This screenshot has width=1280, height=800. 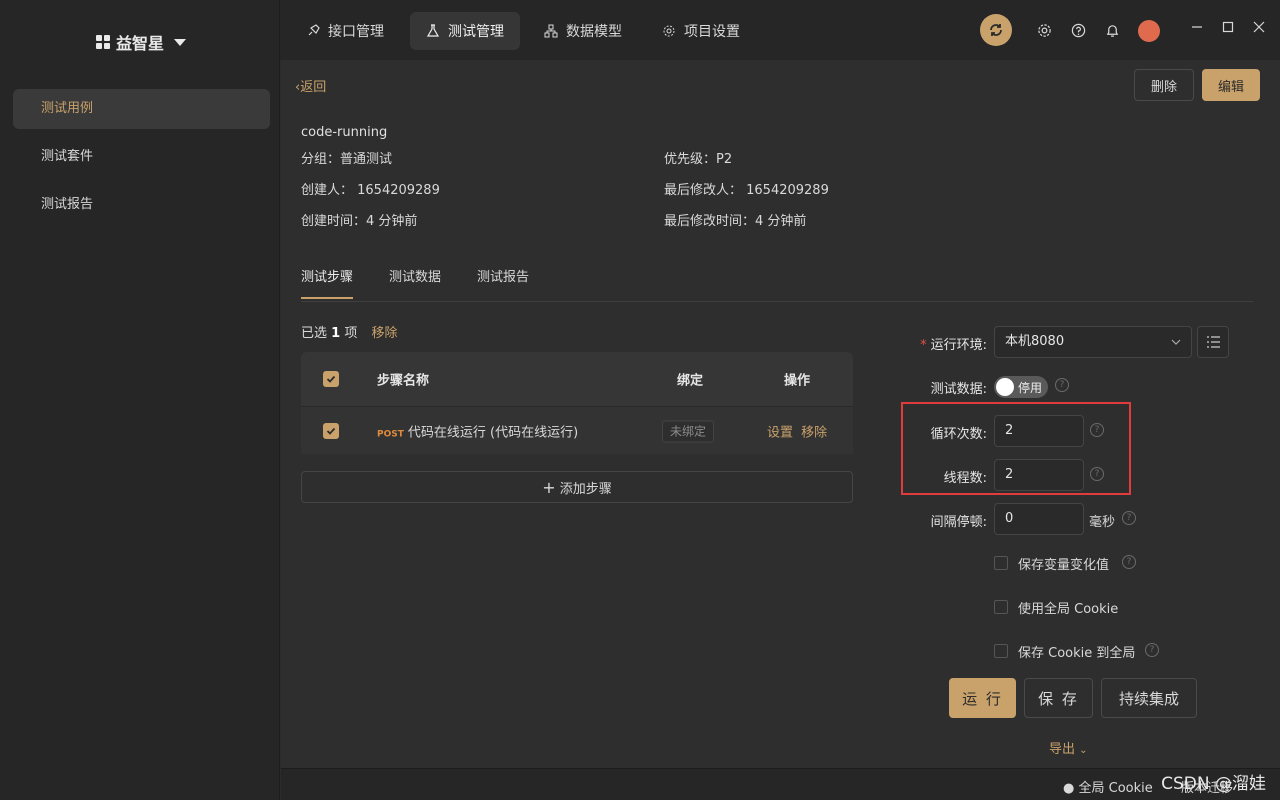 I want to click on select-all-checkbox, so click(x=331, y=379).